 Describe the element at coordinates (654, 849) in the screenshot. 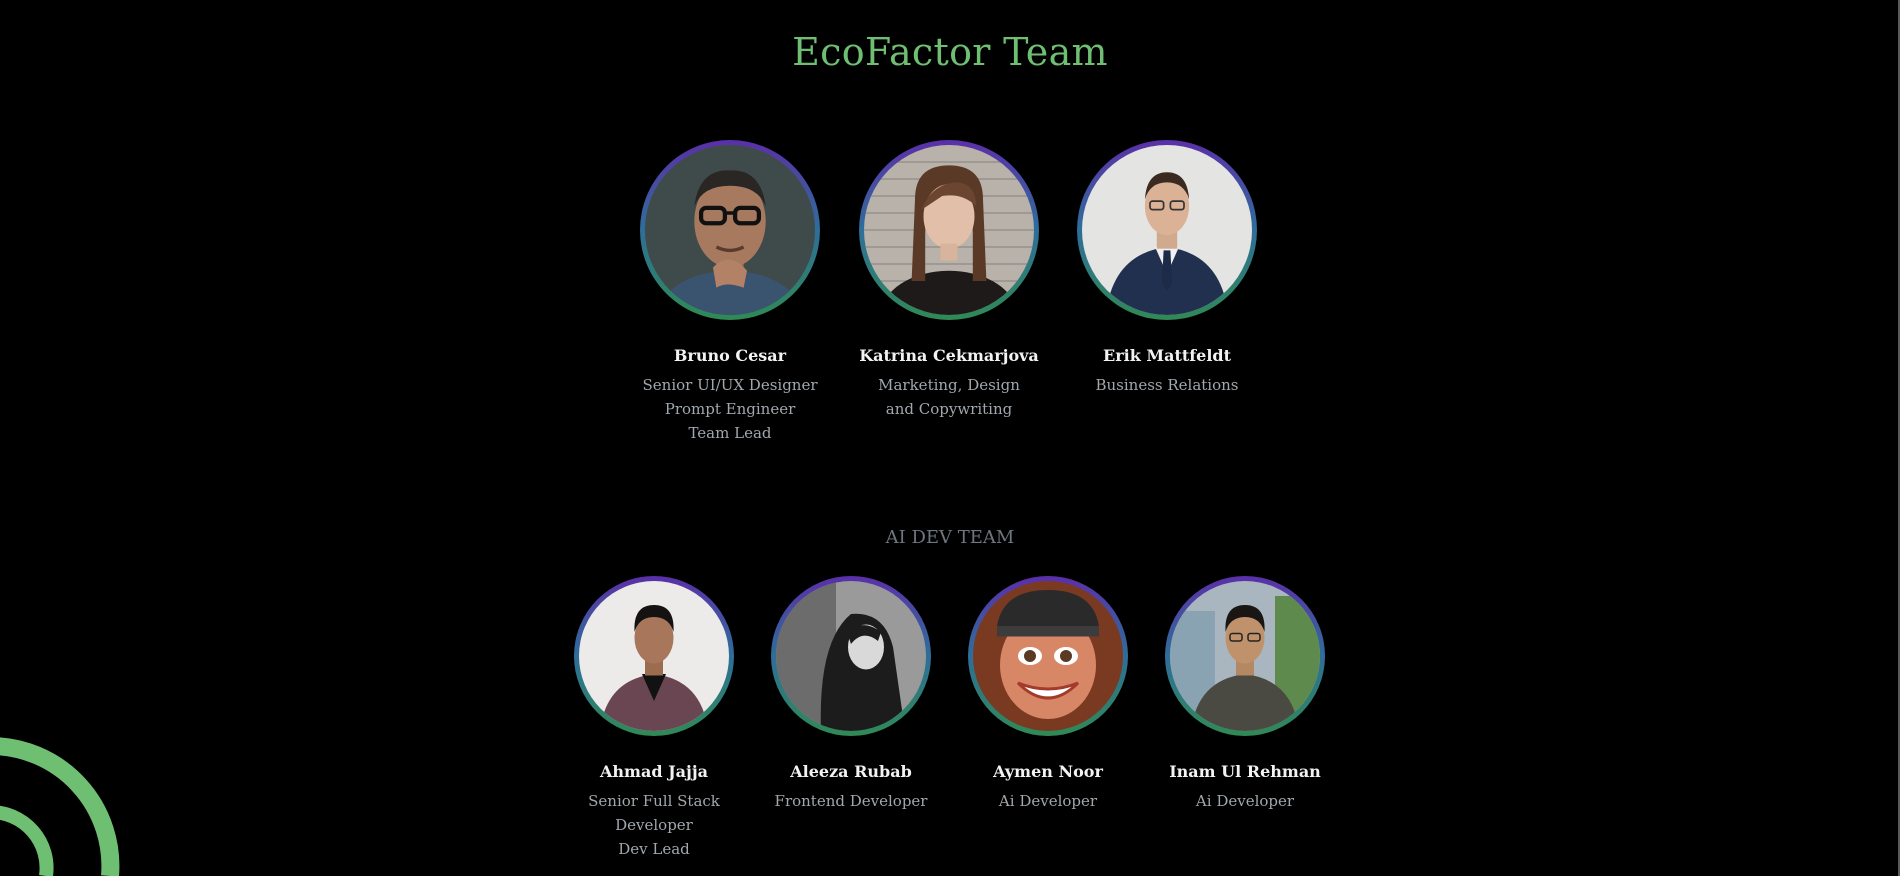

I see `member-role-line: Dev Lead` at that location.